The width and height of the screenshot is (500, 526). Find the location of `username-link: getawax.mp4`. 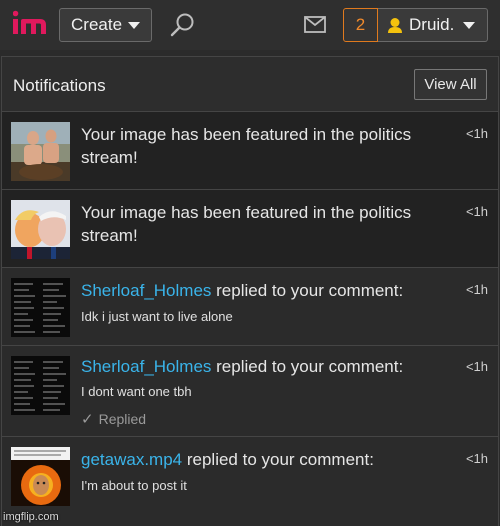

username-link: getawax.mp4 is located at coordinates (131, 459).